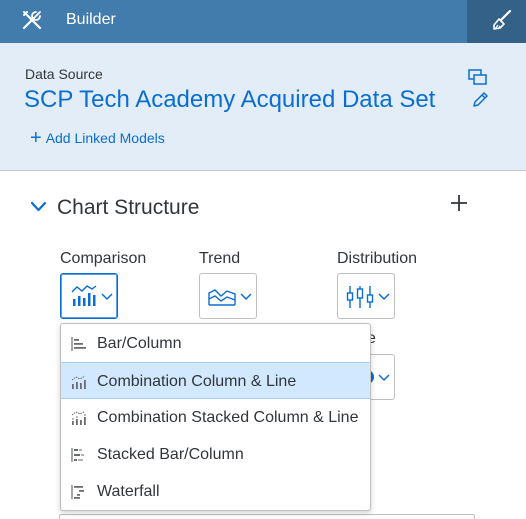  I want to click on dropdown-item-combination-column-line: Combination Column & Line, so click(215, 380).